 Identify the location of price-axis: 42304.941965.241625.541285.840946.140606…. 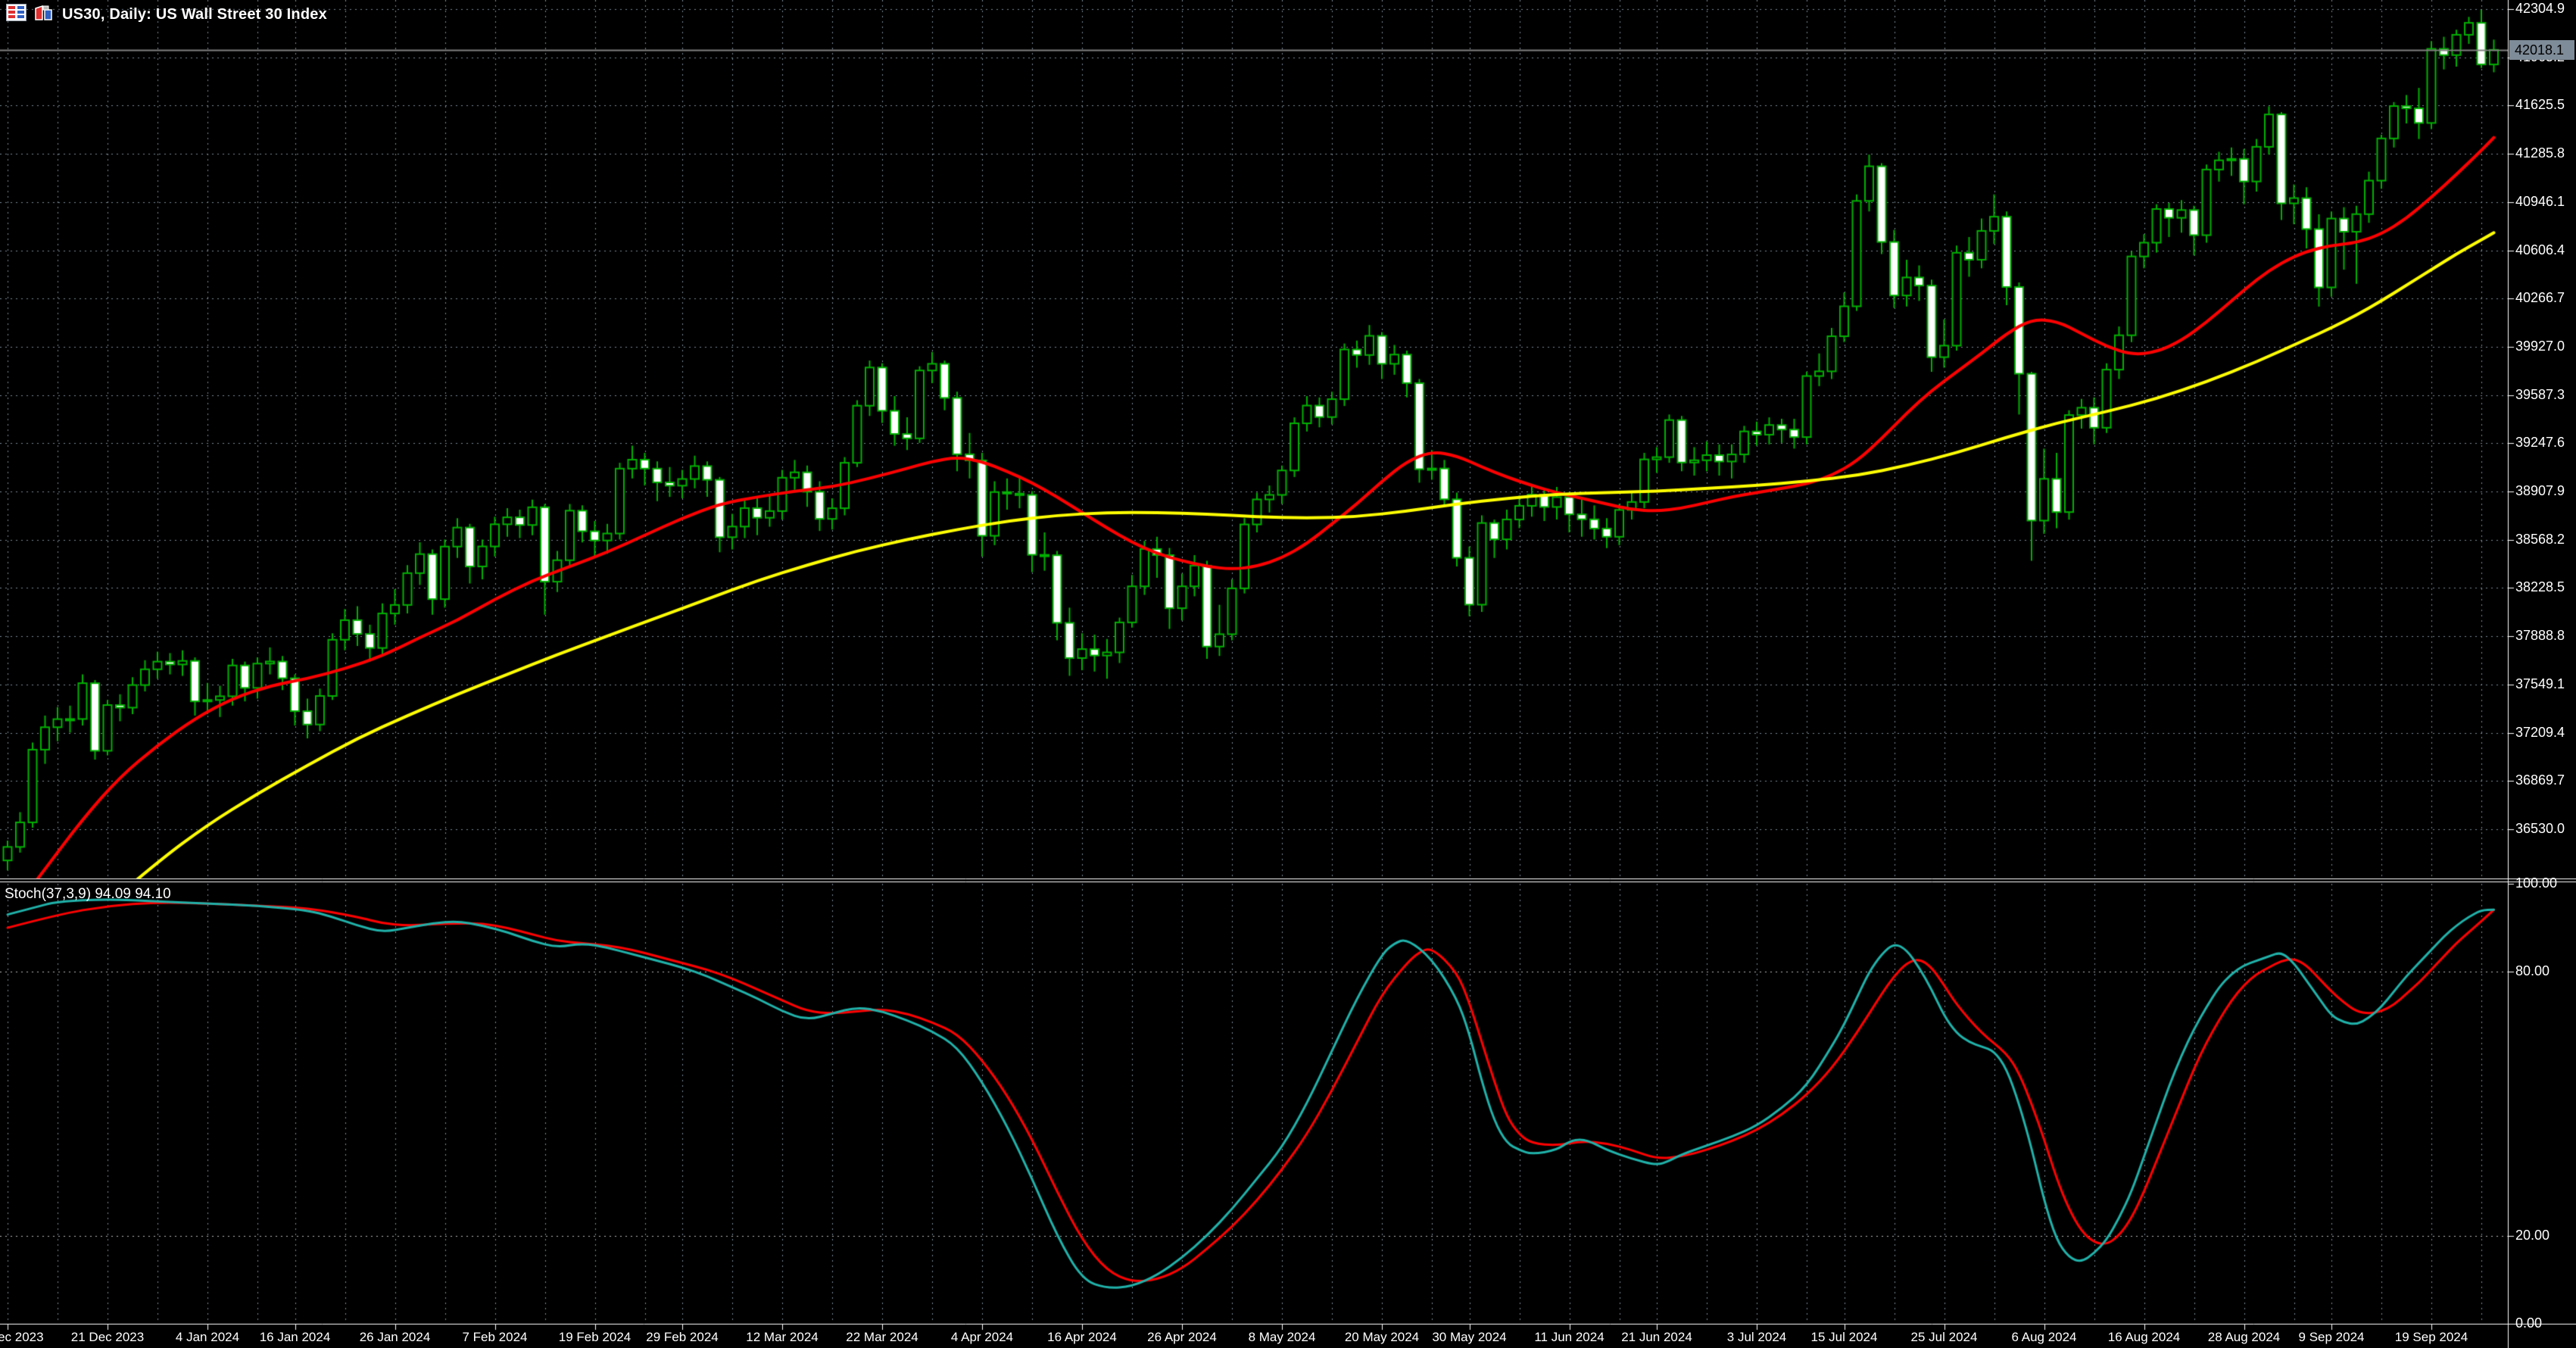
(2543, 674).